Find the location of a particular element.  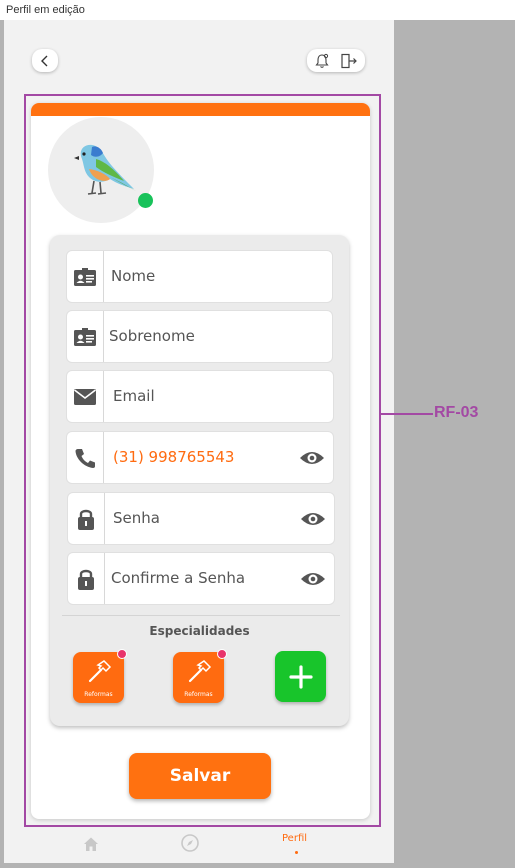

home-icon is located at coordinates (91, 844).